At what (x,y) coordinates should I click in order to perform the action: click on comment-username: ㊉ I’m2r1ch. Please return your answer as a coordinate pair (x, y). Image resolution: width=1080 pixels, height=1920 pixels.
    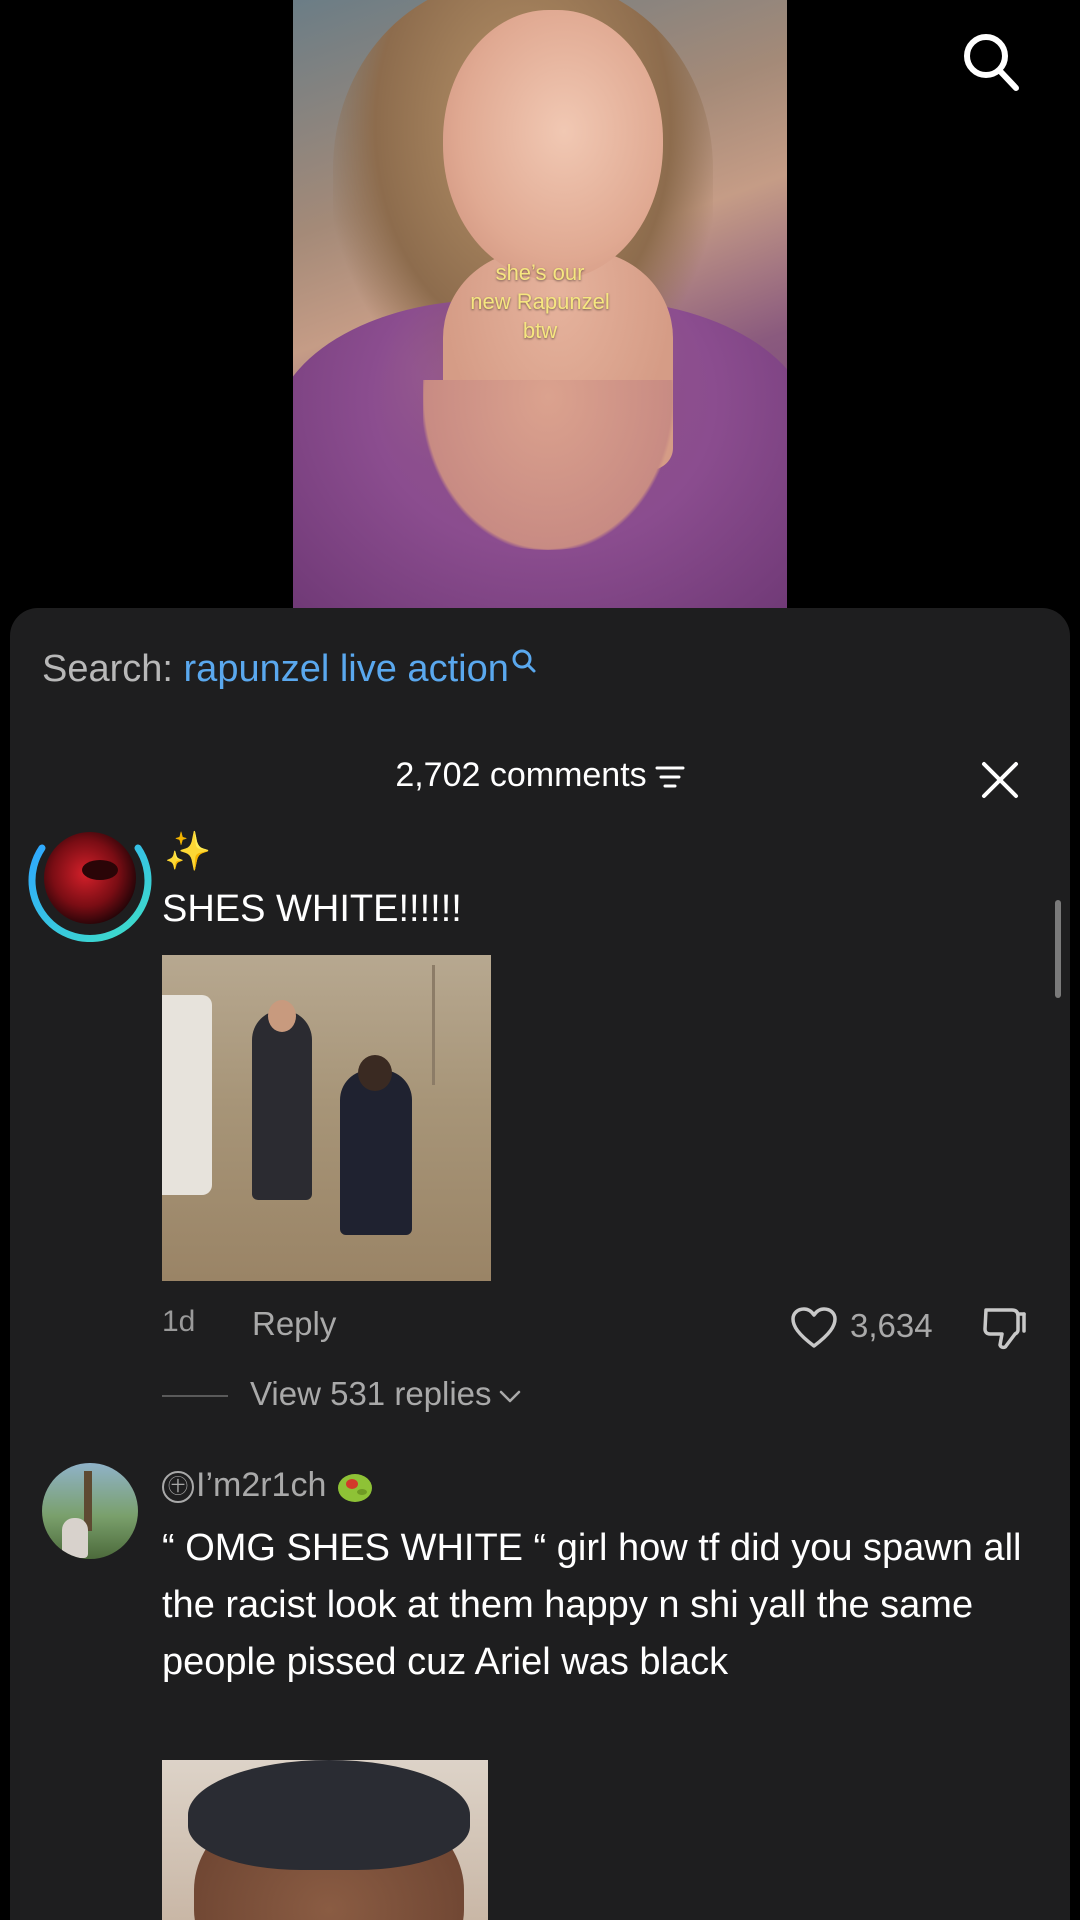
    Looking at the image, I should click on (268, 1485).